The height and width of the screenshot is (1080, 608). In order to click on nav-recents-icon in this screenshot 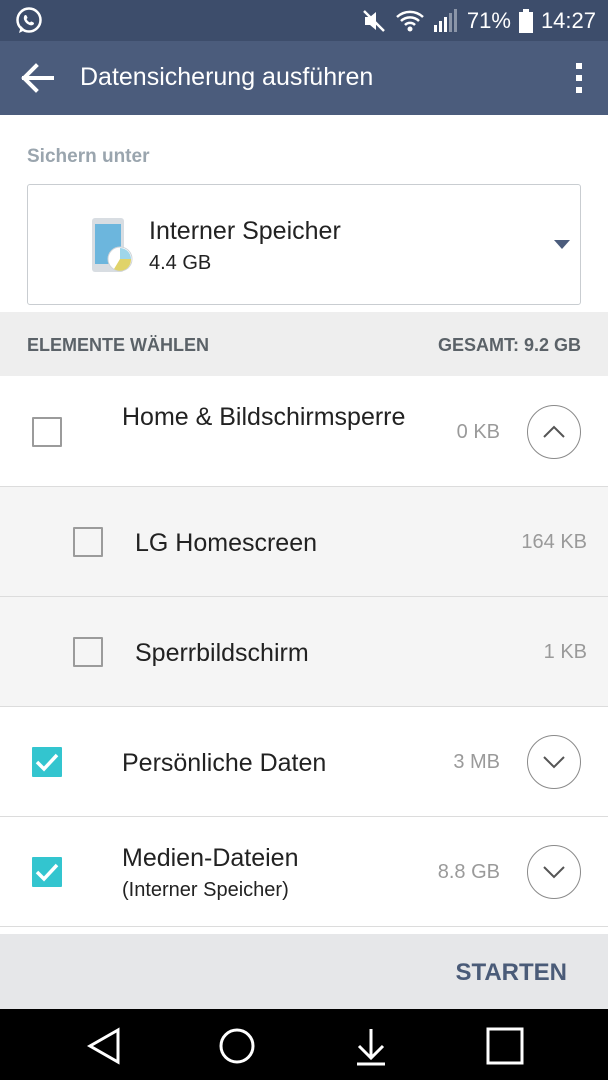, I will do `click(505, 1046)`.